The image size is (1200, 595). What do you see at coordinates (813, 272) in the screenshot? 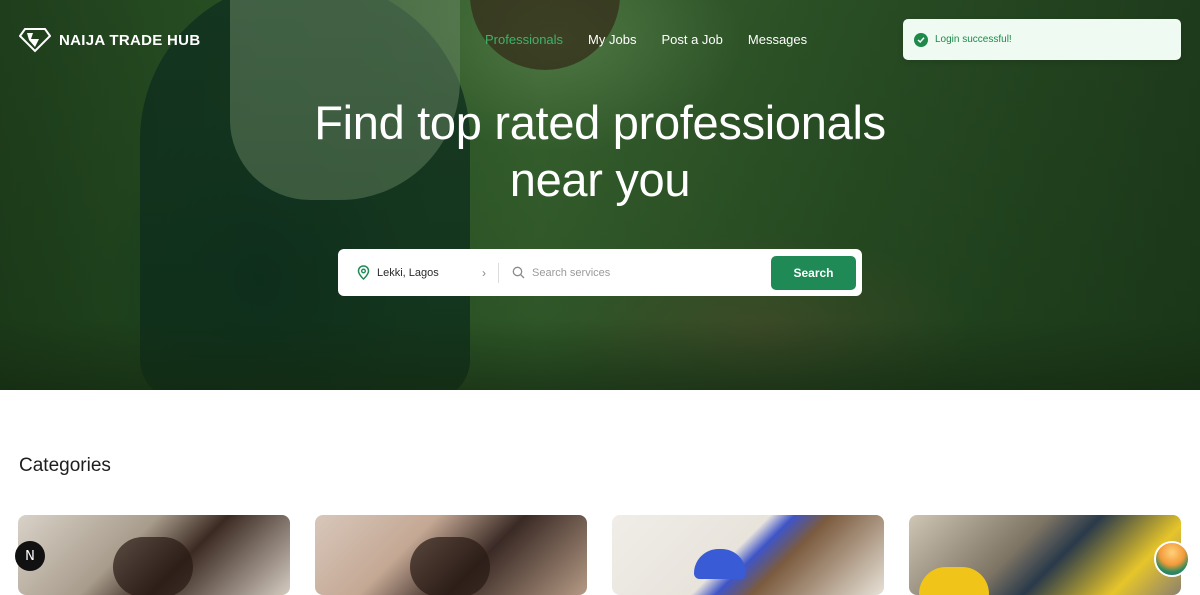
I see `search-button: Search` at bounding box center [813, 272].